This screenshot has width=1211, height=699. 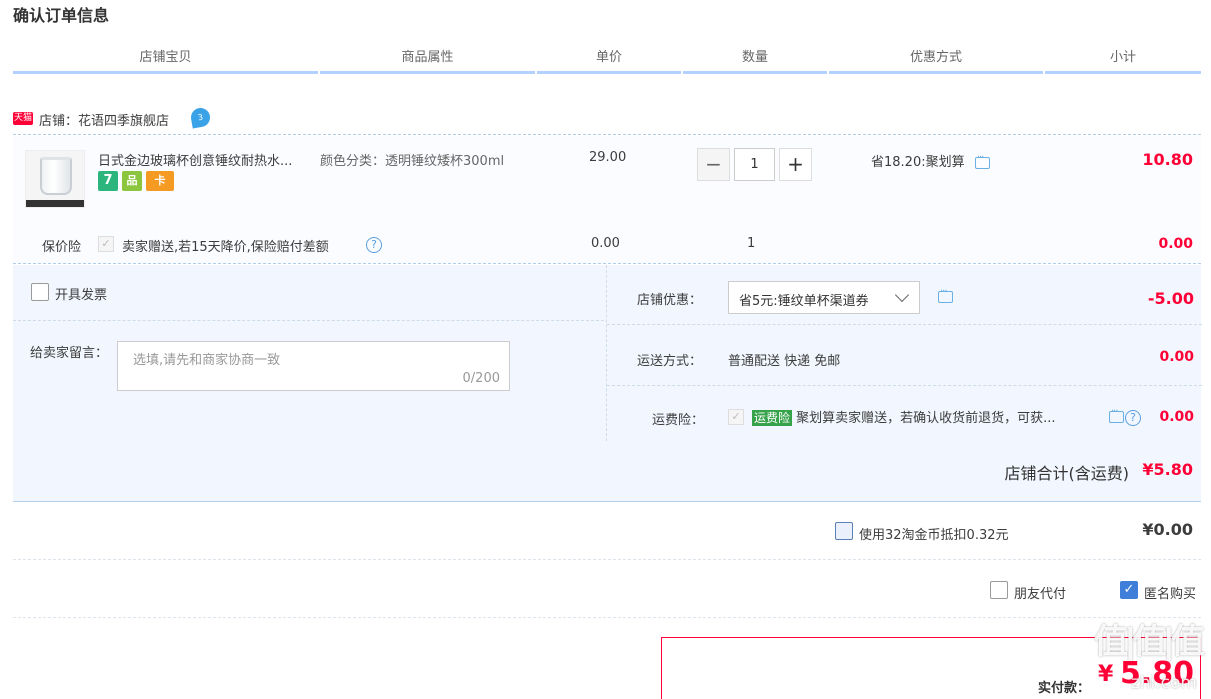 I want to click on product-sku: 颜色分类：透明锤纹矮杯300ml, so click(x=412, y=161).